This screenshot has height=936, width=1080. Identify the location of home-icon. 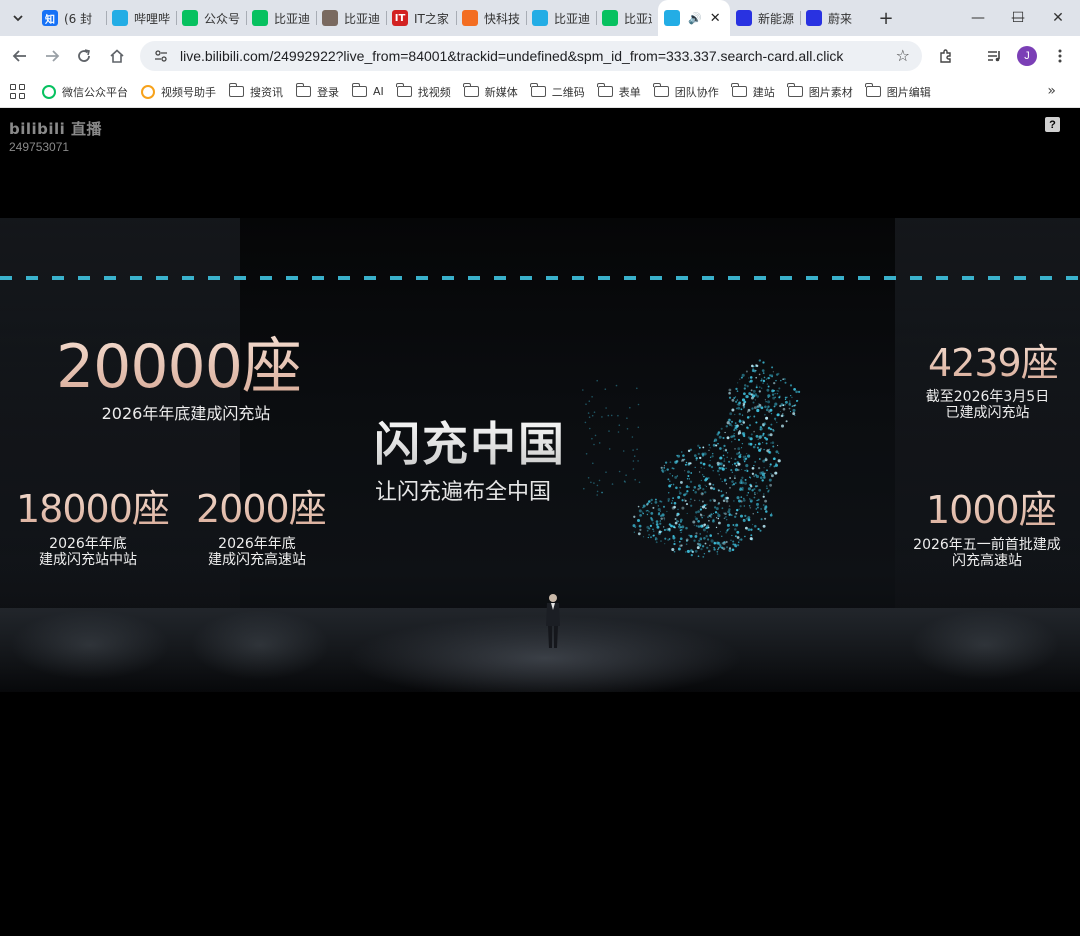
(117, 56).